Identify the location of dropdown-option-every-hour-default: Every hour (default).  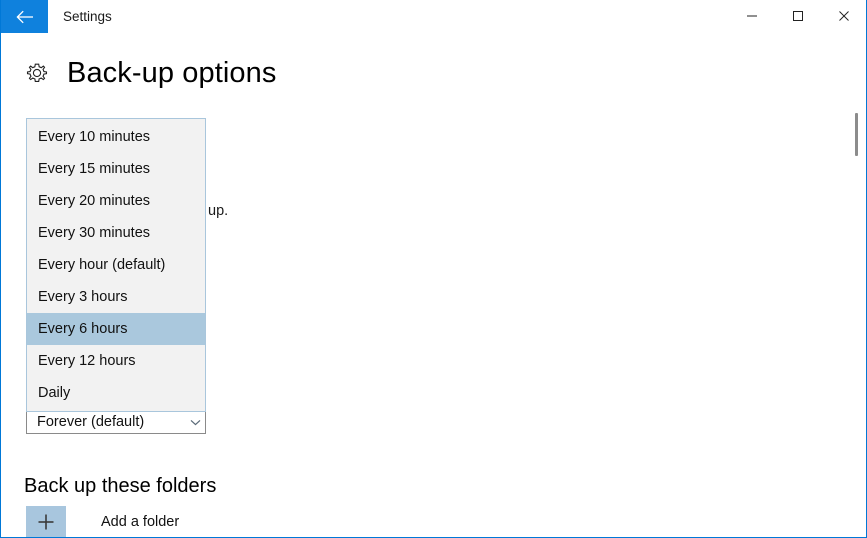
(116, 265).